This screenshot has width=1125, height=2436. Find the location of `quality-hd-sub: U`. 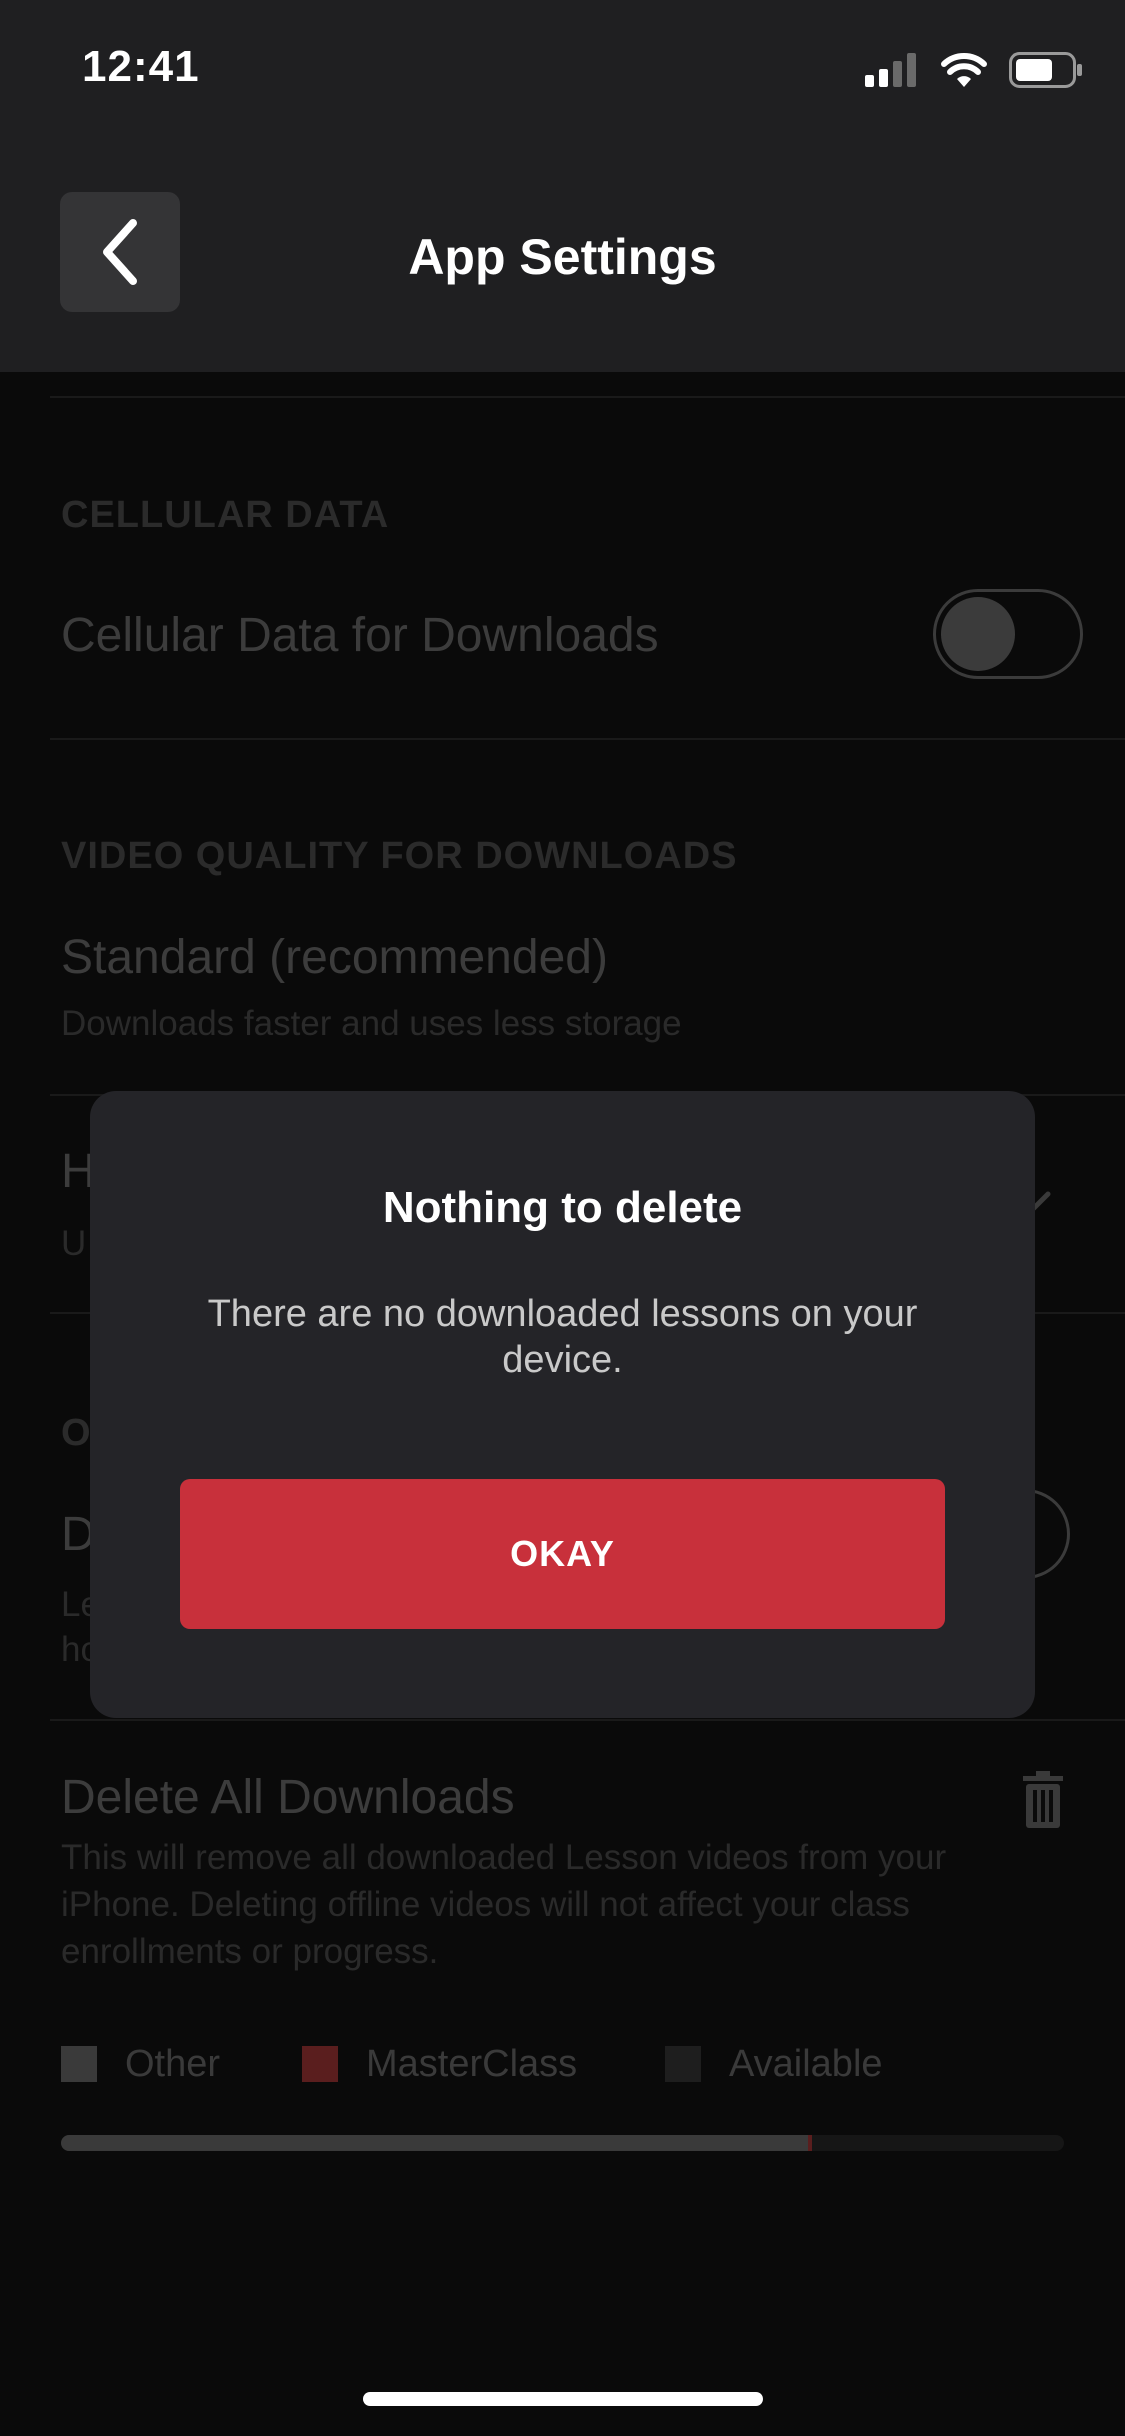

quality-hd-sub: U is located at coordinates (74, 1243).